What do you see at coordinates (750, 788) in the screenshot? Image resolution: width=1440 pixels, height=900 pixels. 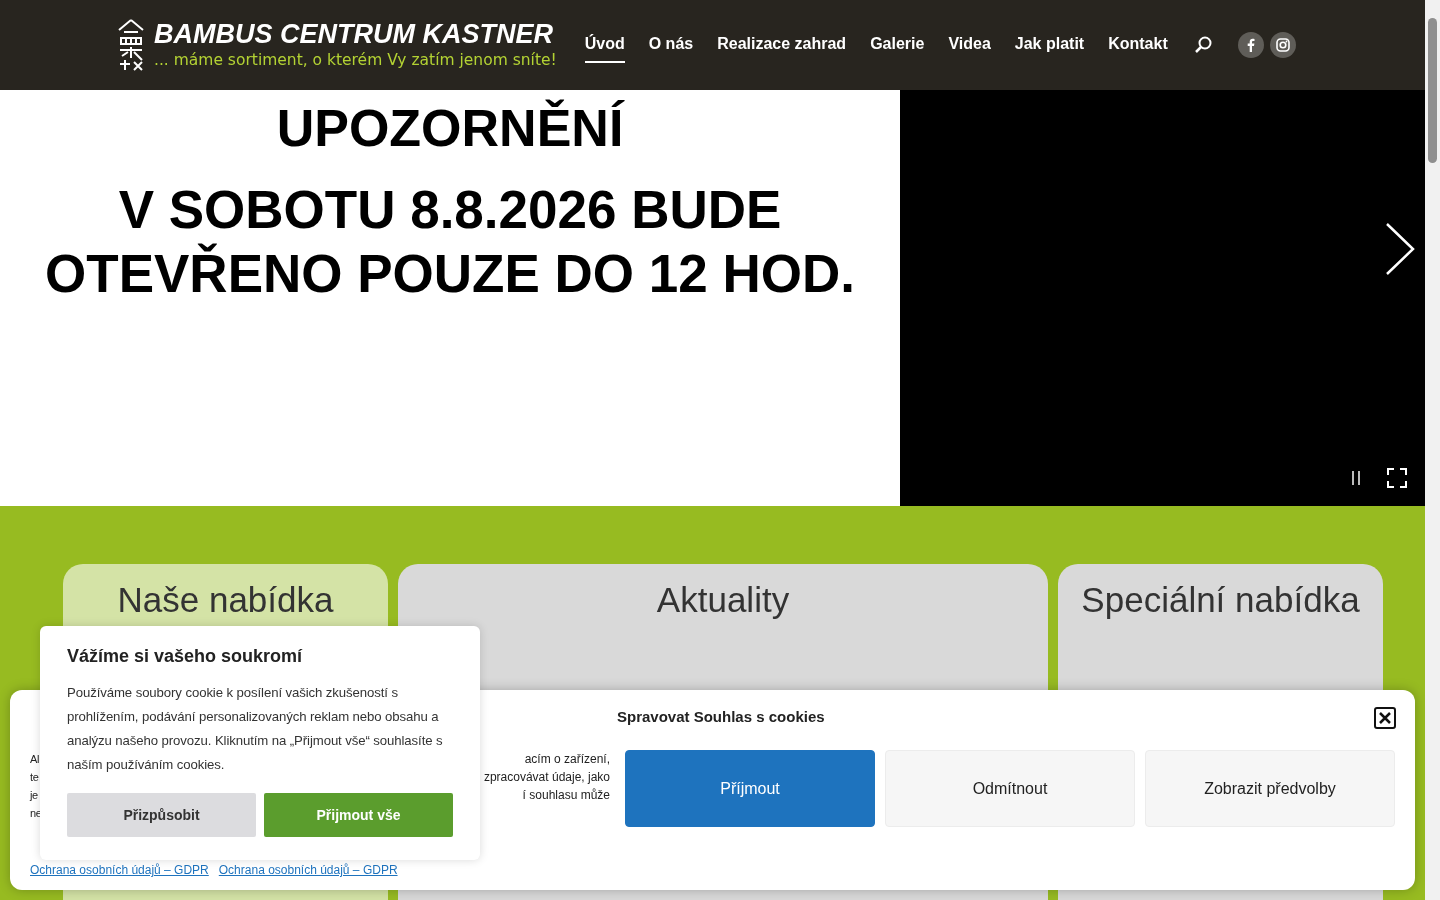 I see `consent-button: Příjmout` at bounding box center [750, 788].